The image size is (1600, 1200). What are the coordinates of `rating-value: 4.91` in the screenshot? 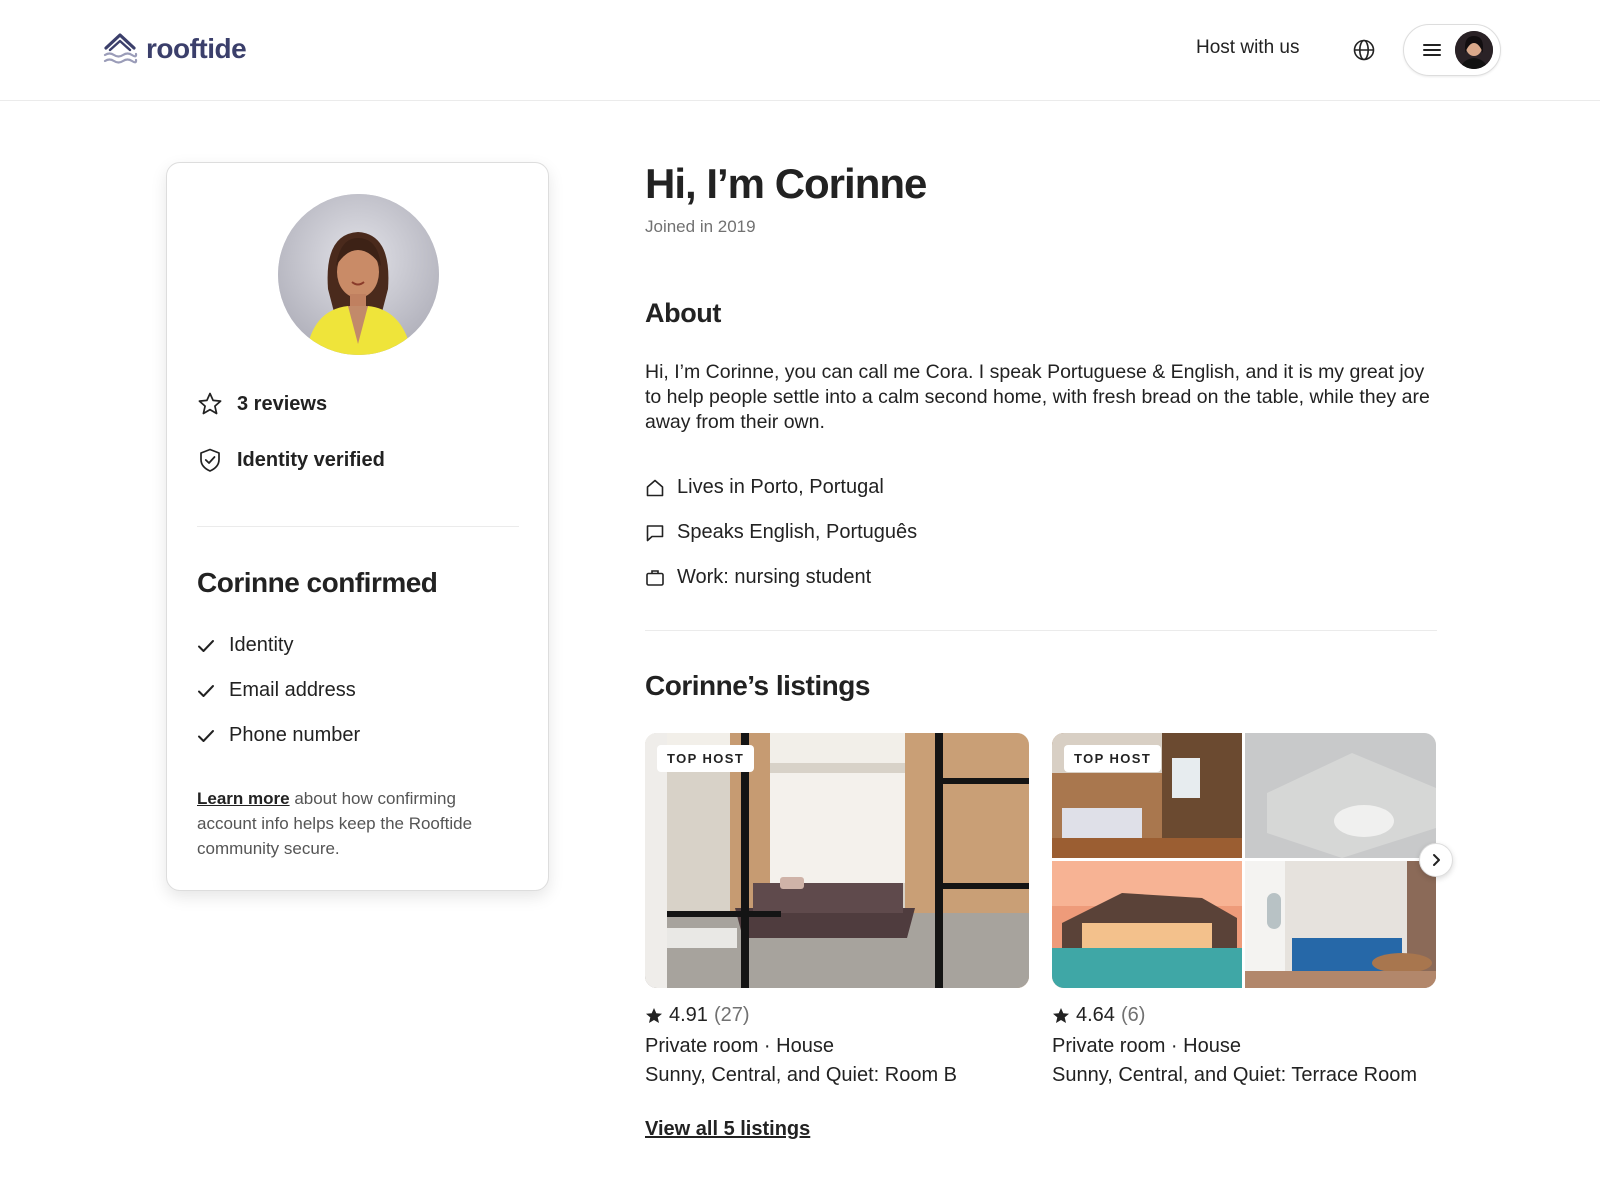 It's located at (688, 1015).